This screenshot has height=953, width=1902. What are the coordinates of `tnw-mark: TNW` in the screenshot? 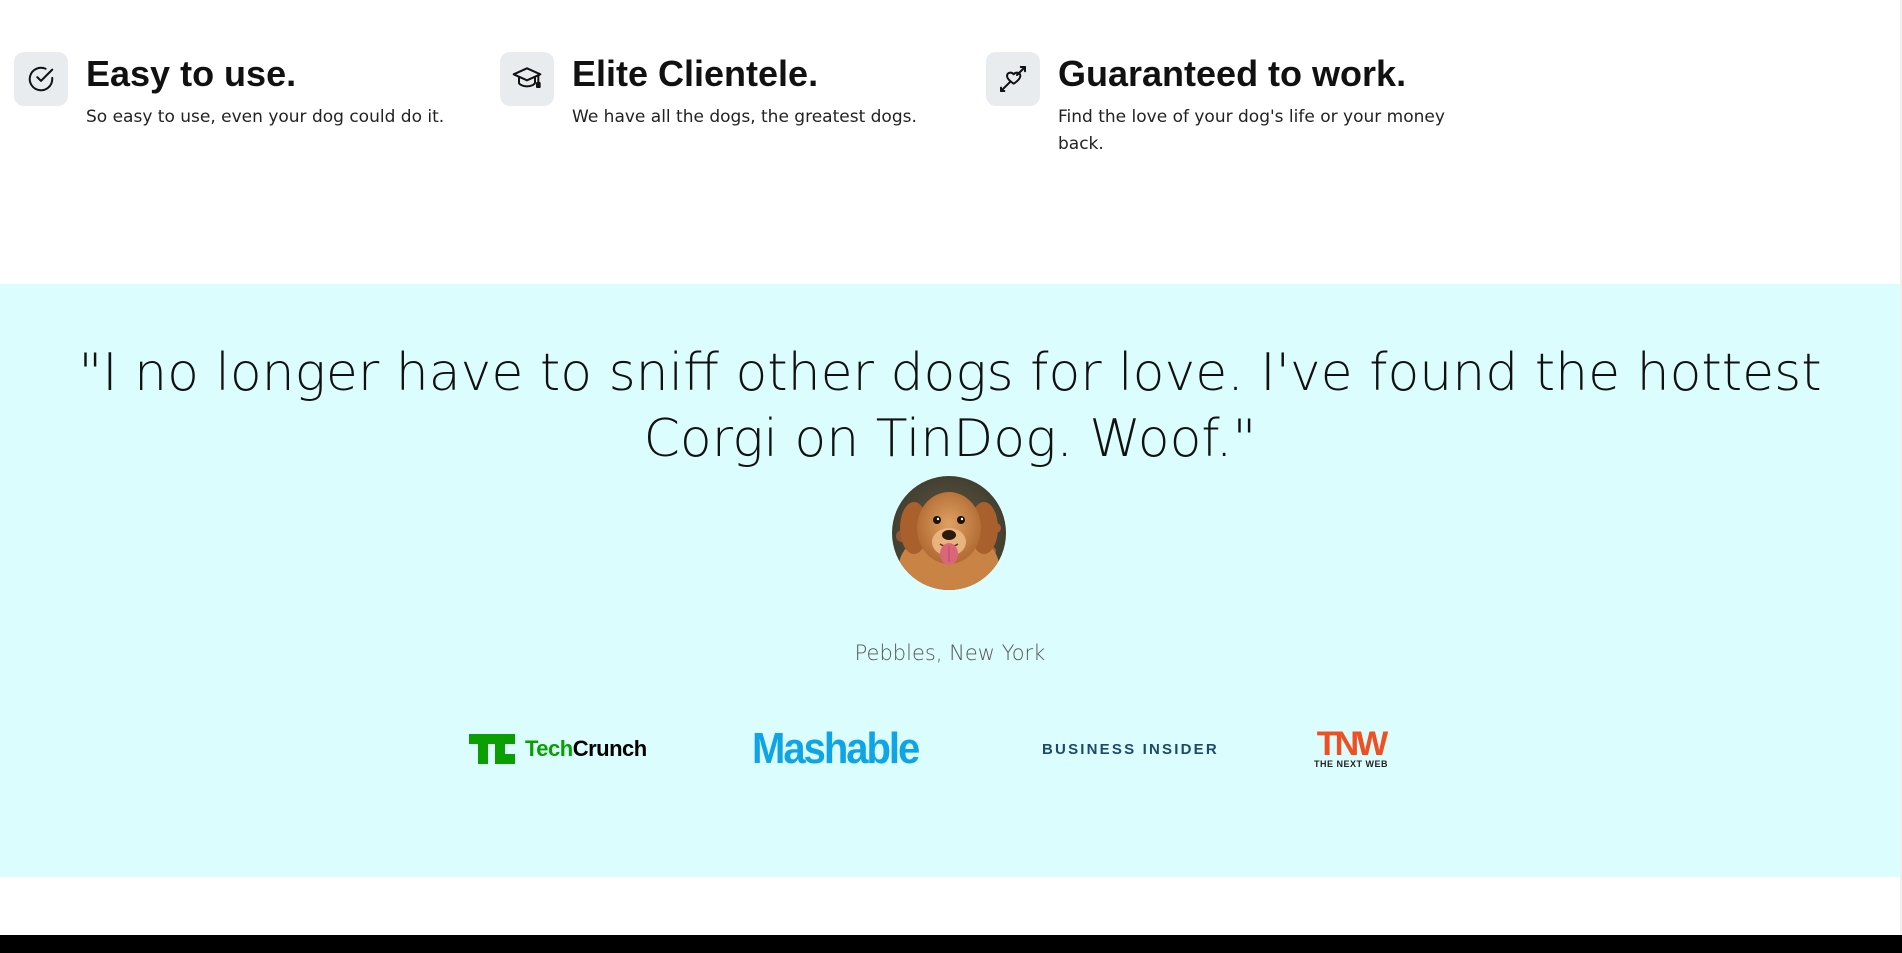 It's located at (1352, 744).